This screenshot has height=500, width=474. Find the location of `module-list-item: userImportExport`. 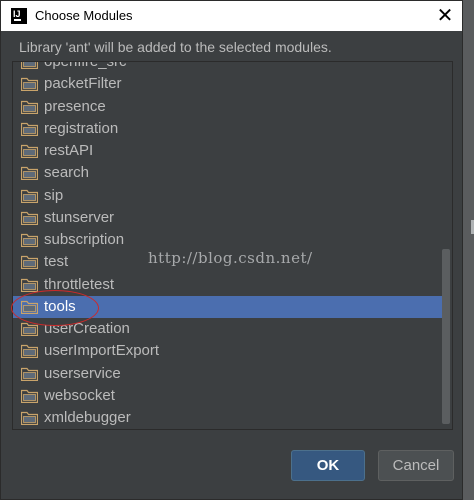

module-list-item: userImportExport is located at coordinates (227, 351).